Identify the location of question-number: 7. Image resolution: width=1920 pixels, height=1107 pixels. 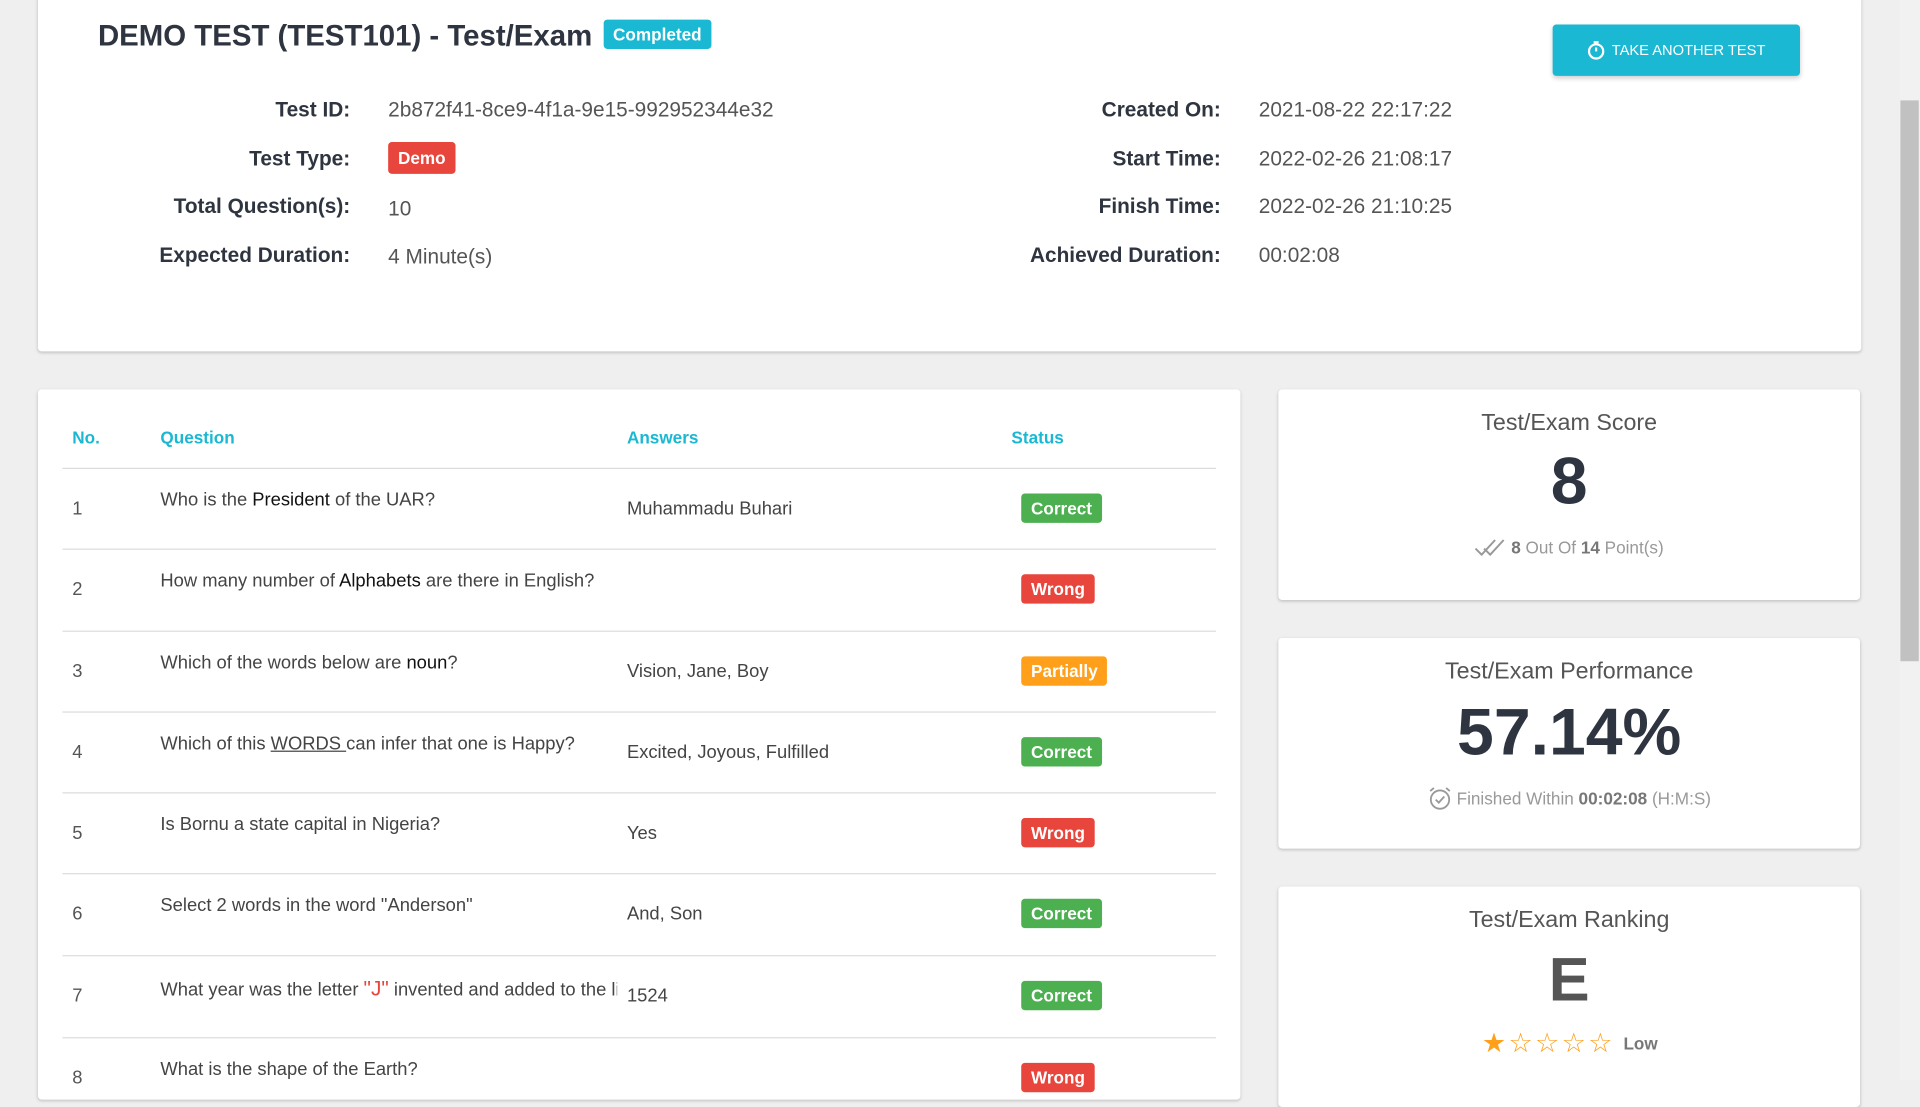
(77, 996).